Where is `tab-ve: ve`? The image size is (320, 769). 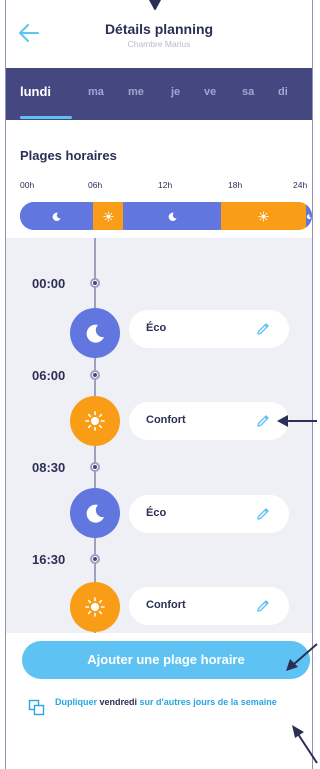 tab-ve: ve is located at coordinates (210, 92).